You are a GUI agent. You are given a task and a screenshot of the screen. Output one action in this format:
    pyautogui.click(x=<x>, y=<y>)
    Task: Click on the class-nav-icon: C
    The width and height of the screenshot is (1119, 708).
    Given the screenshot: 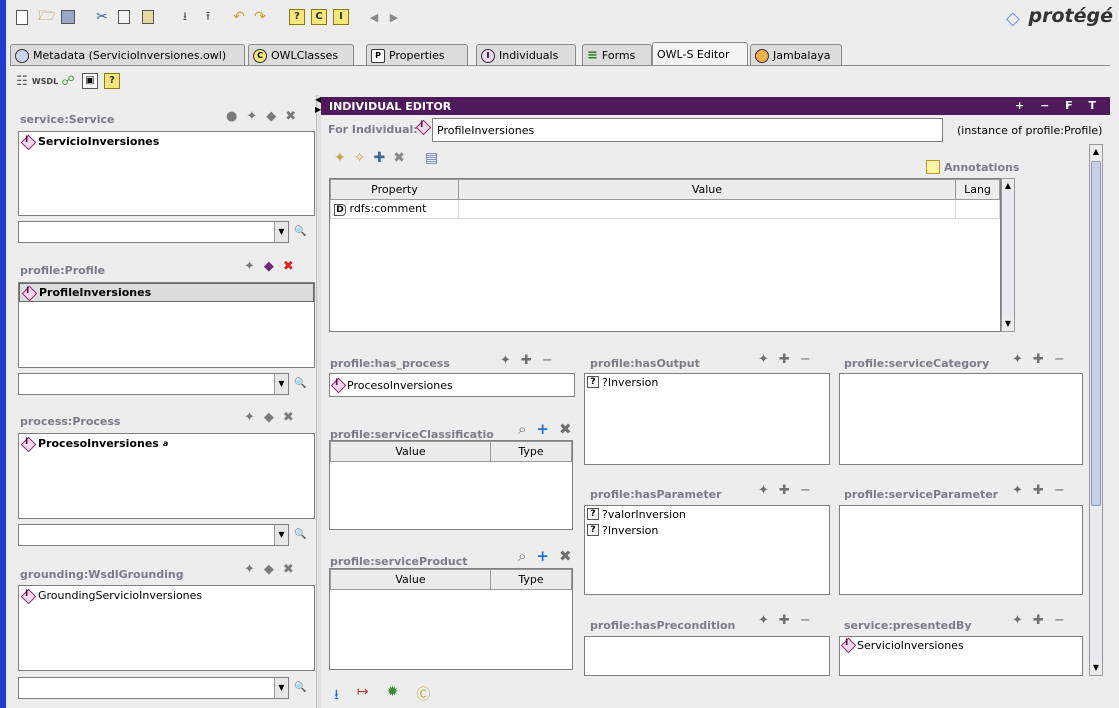 What is the action you would take?
    pyautogui.click(x=319, y=17)
    